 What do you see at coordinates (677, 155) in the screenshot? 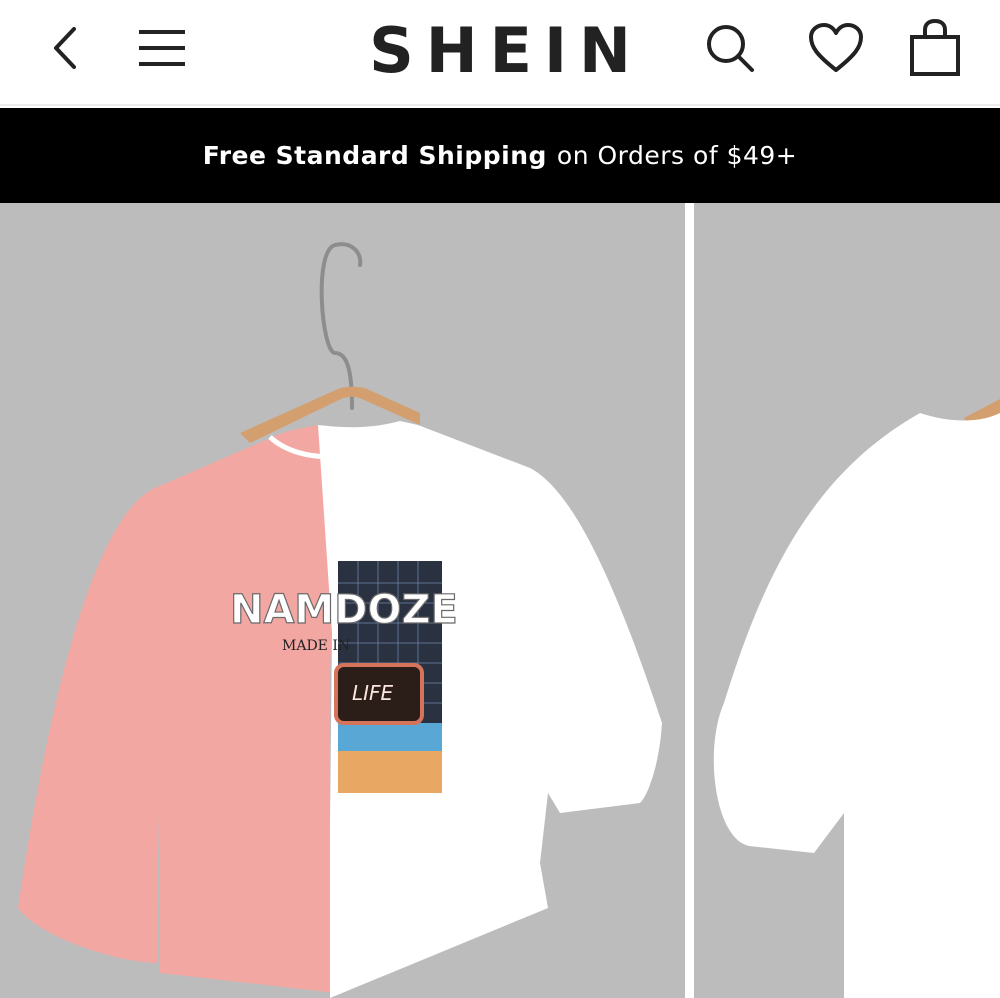
I see `promo-rest-text: on Orders of $49+` at bounding box center [677, 155].